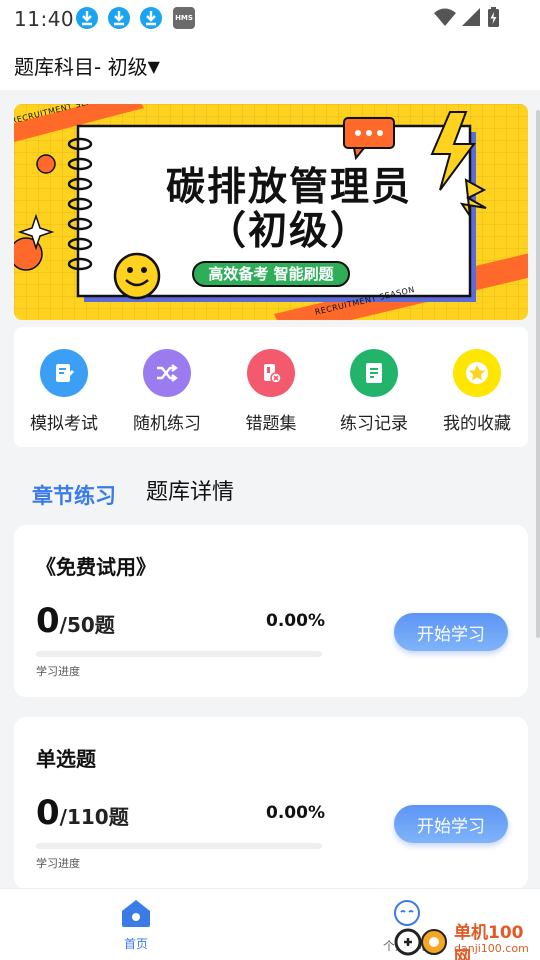  What do you see at coordinates (271, 424) in the screenshot?
I see `menu-label: 错题集` at bounding box center [271, 424].